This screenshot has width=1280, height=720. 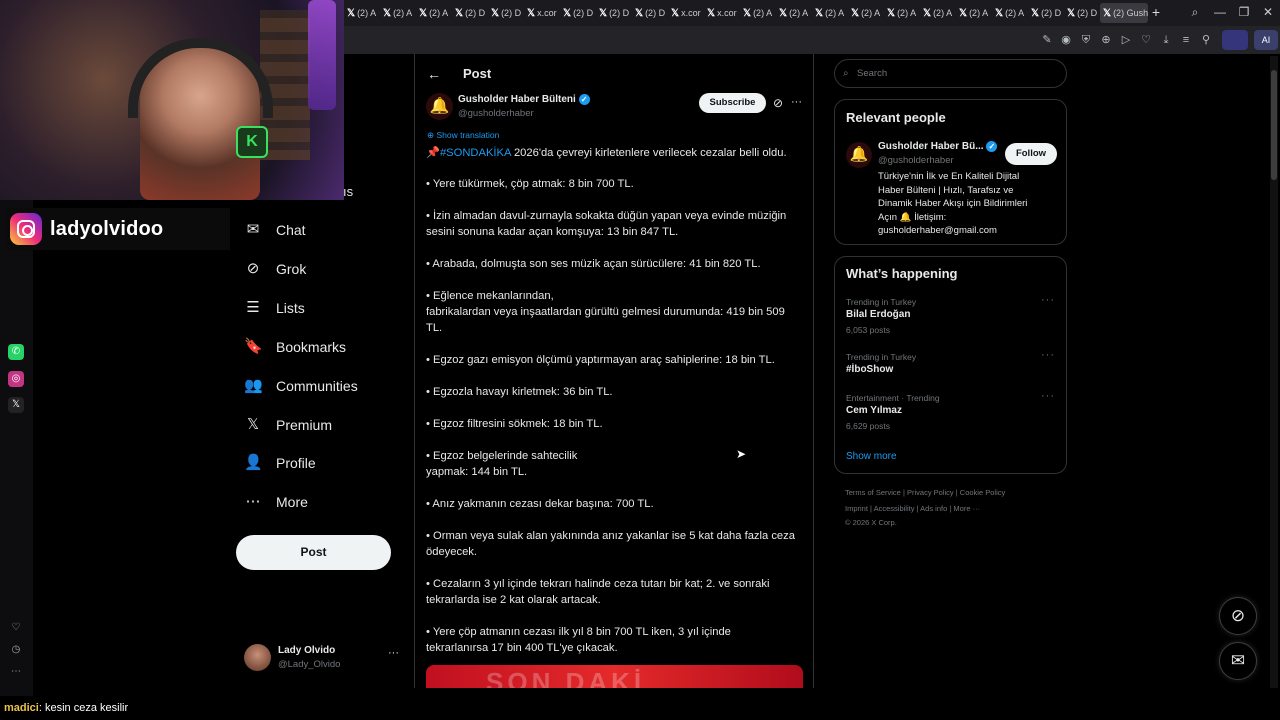 I want to click on menu-icon: ≡, so click(x=1186, y=40).